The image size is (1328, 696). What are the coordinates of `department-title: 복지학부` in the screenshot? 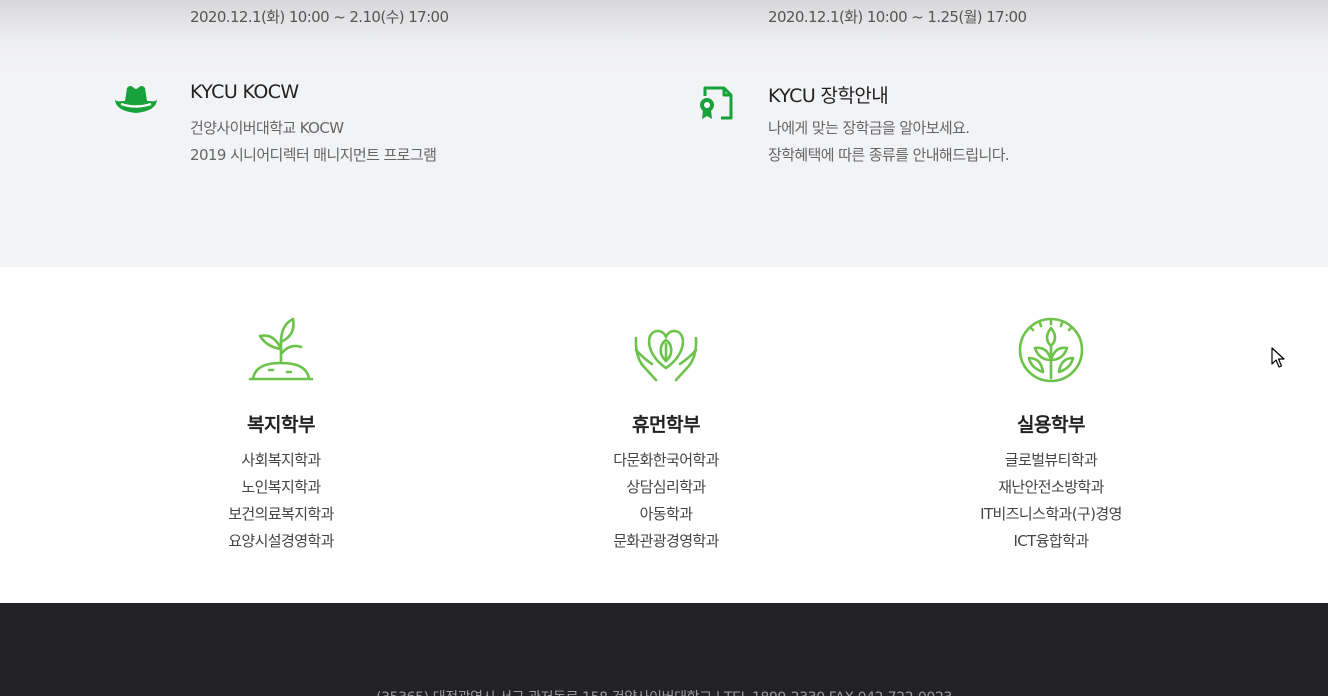 It's located at (281, 425).